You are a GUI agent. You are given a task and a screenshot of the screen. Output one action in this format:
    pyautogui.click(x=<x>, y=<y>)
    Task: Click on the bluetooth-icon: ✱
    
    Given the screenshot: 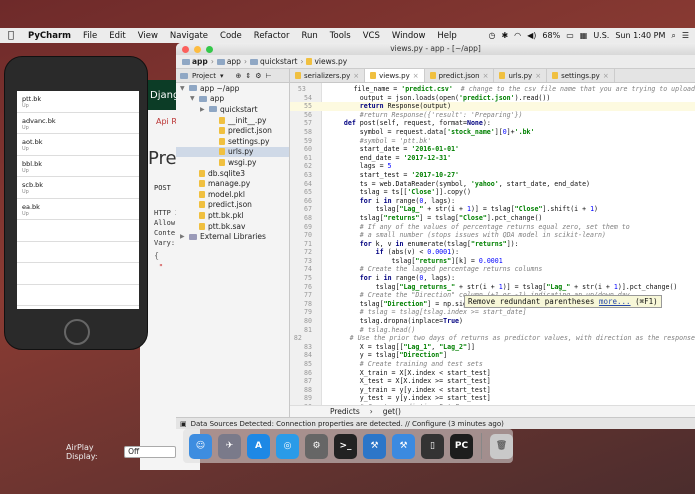 What is the action you would take?
    pyautogui.click(x=504, y=35)
    